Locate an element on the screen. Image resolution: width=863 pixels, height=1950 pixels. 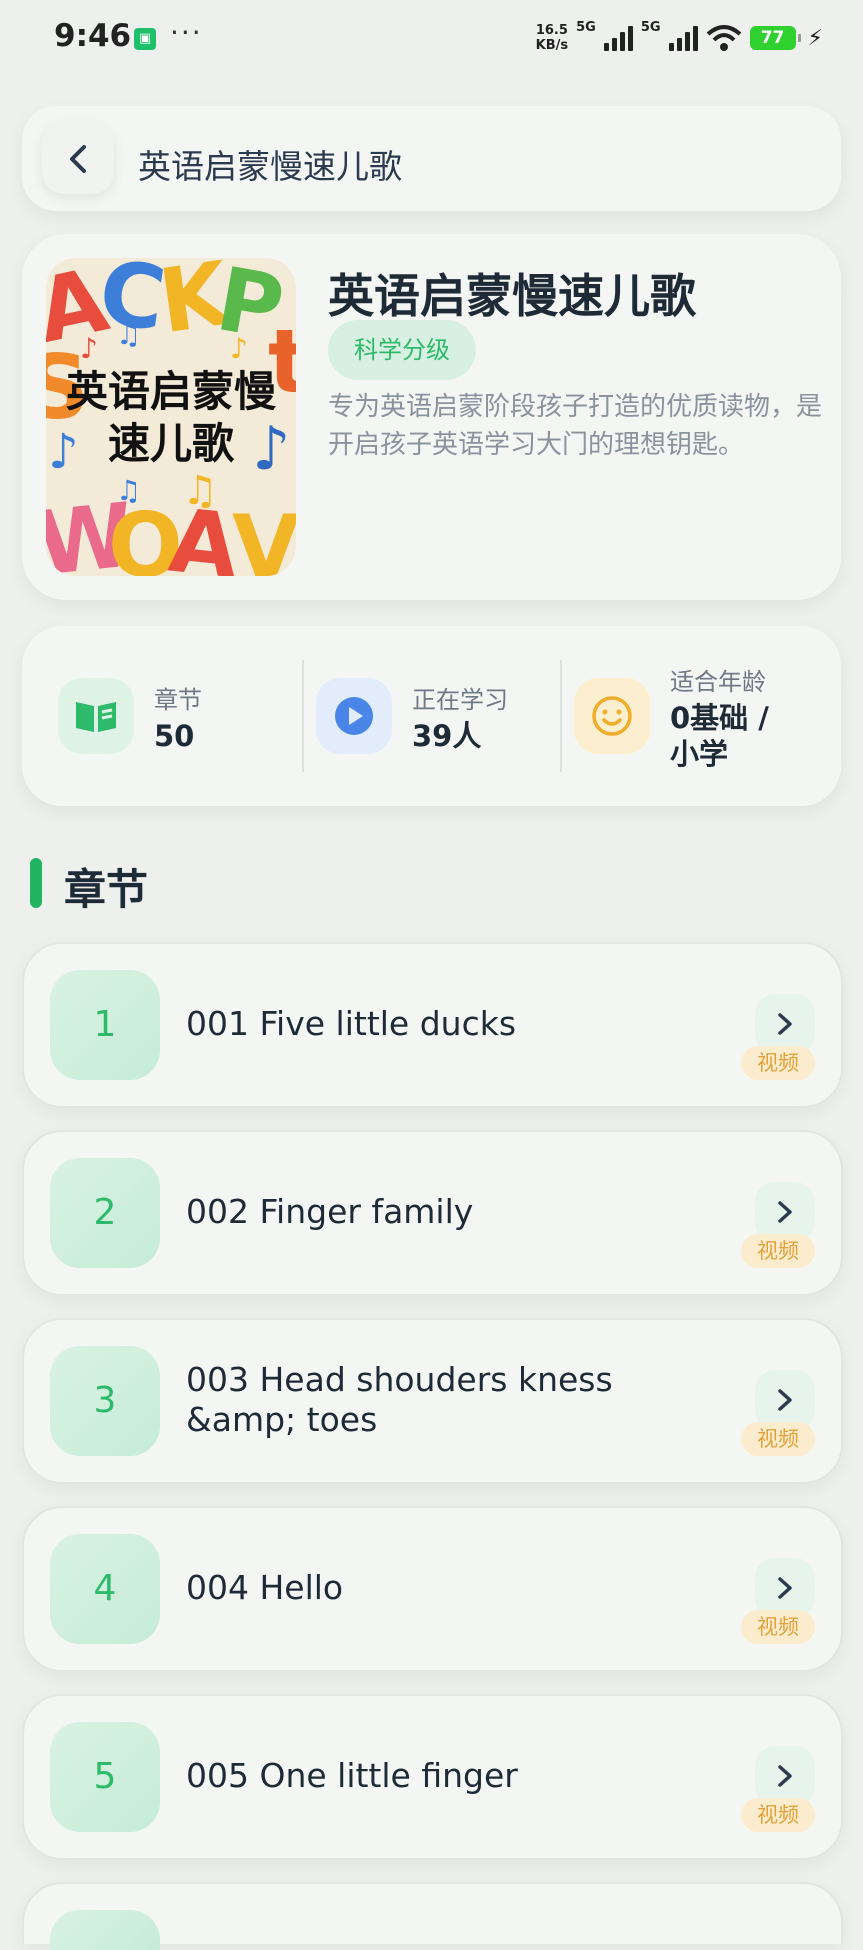
page-title: 英语启蒙慢速儿歌 is located at coordinates (270, 166).